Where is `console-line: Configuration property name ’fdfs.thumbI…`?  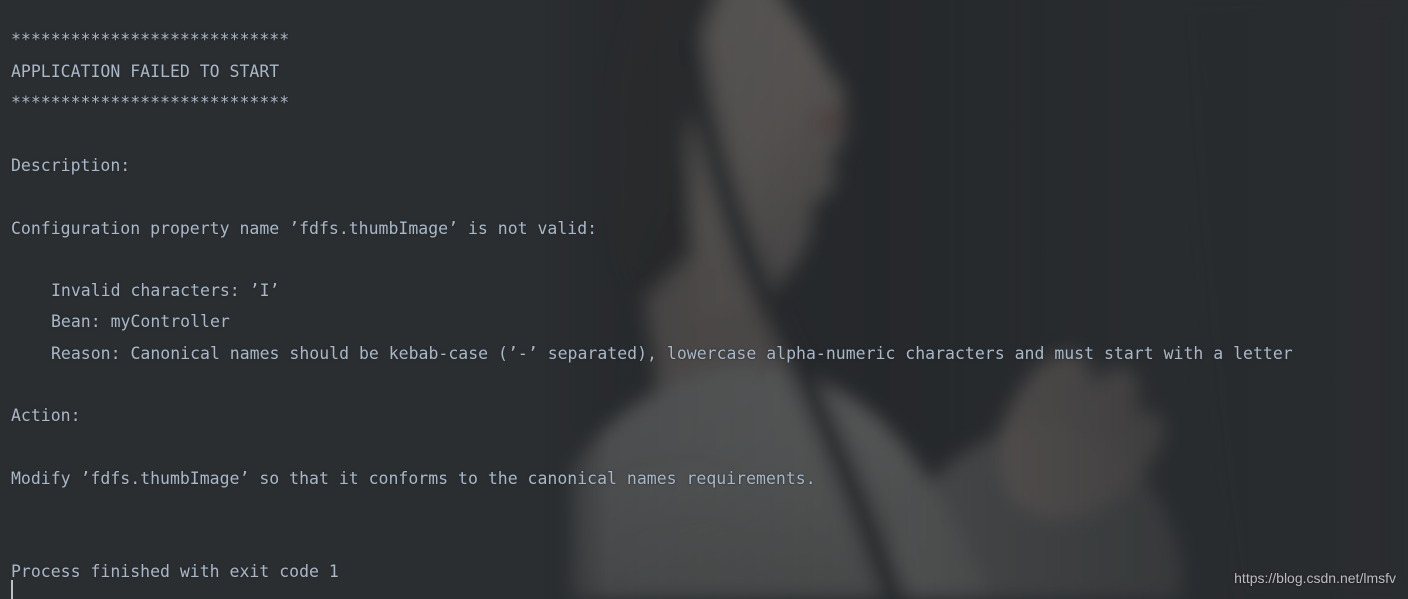
console-line: Configuration property name ’fdfs.thumbI… is located at coordinates (304, 228).